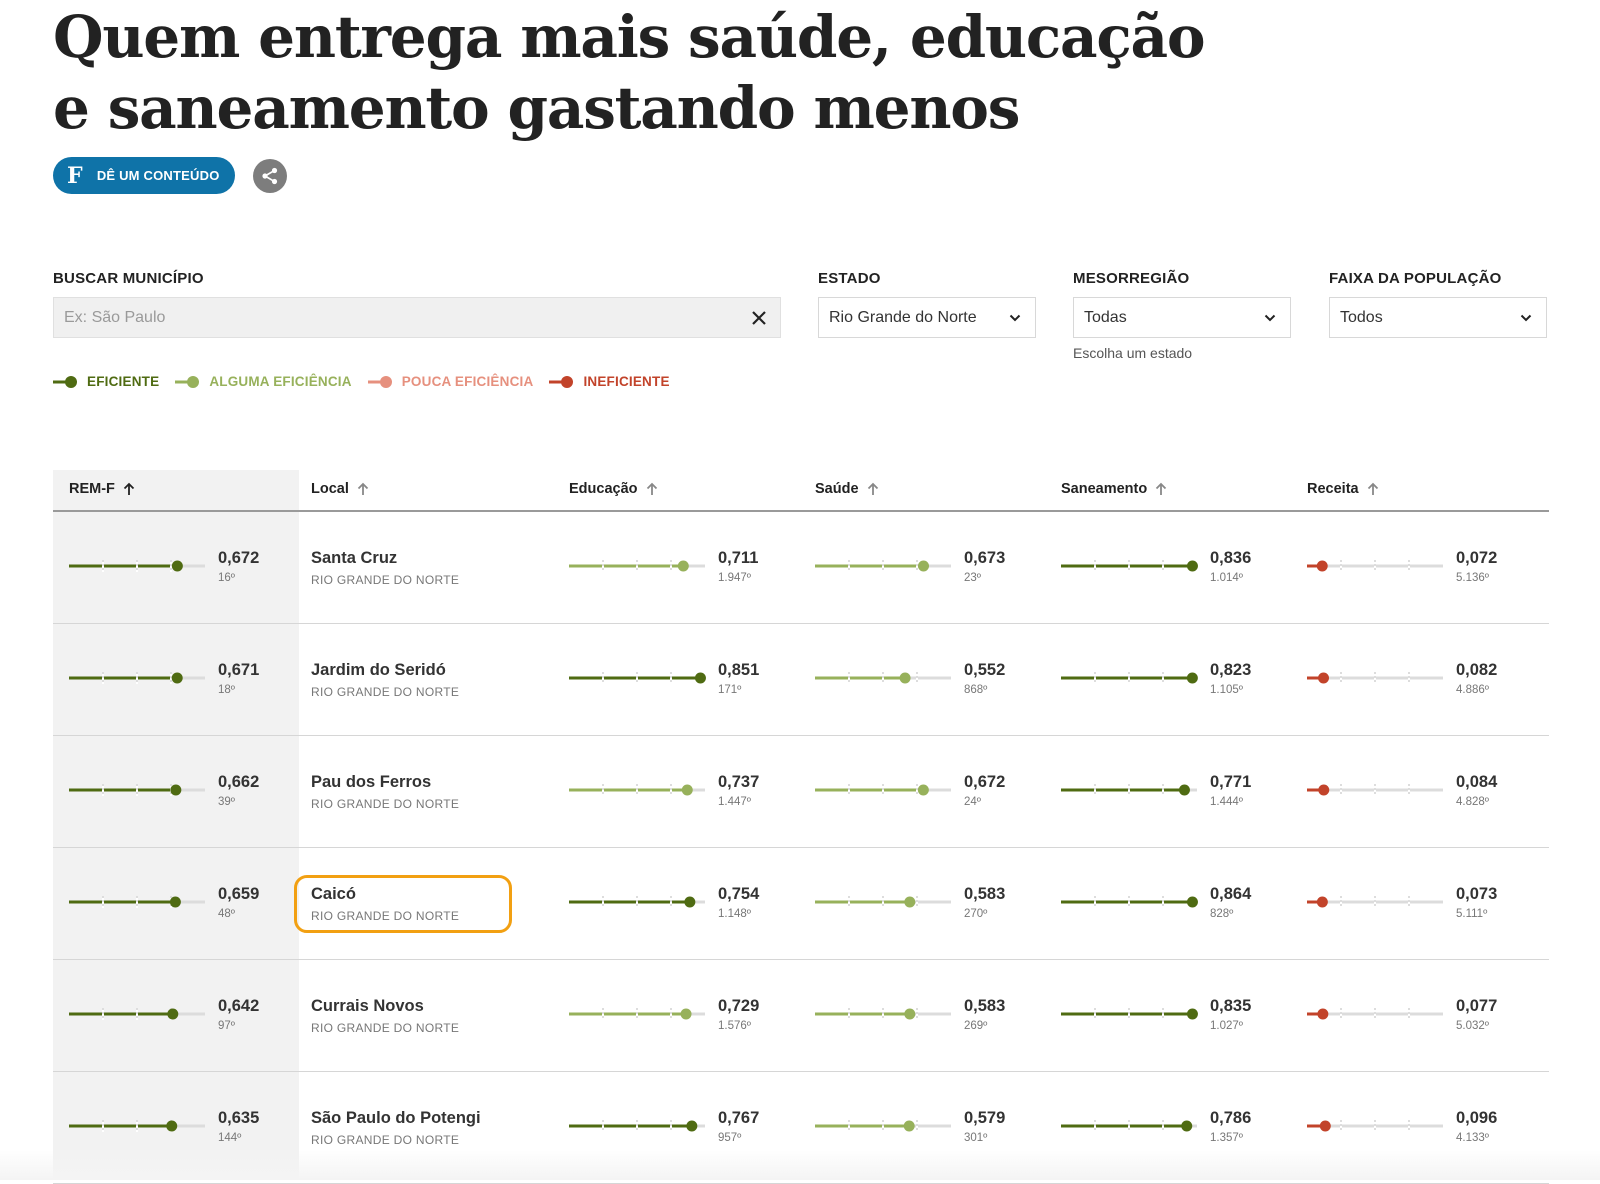 The height and width of the screenshot is (1184, 1600). I want to click on legend-item-alguma: ALGUMA EFICIÊNCIA, so click(263, 381).